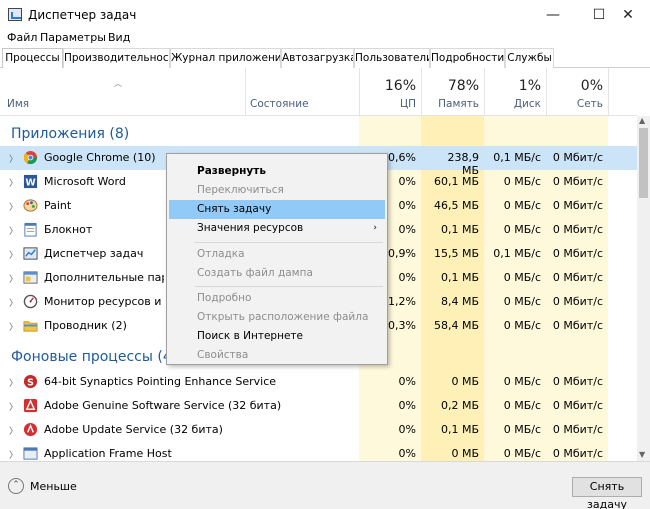 The image size is (650, 509). What do you see at coordinates (73, 37) in the screenshot?
I see `menu-options: Параметры` at bounding box center [73, 37].